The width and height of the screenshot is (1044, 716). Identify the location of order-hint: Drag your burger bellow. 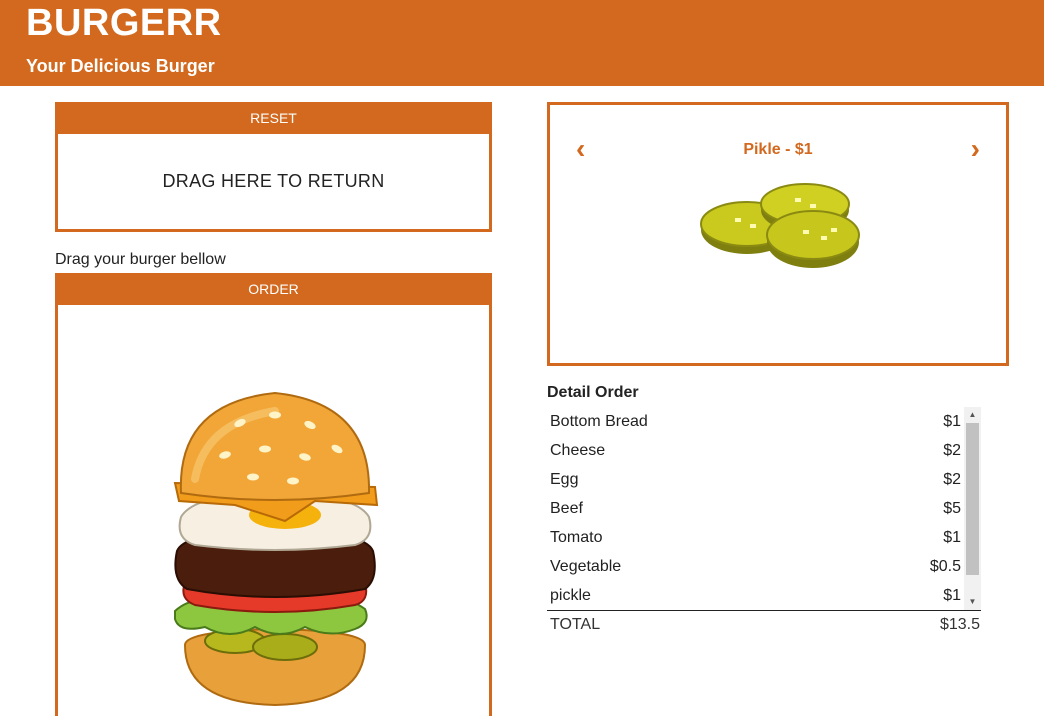
(140, 259).